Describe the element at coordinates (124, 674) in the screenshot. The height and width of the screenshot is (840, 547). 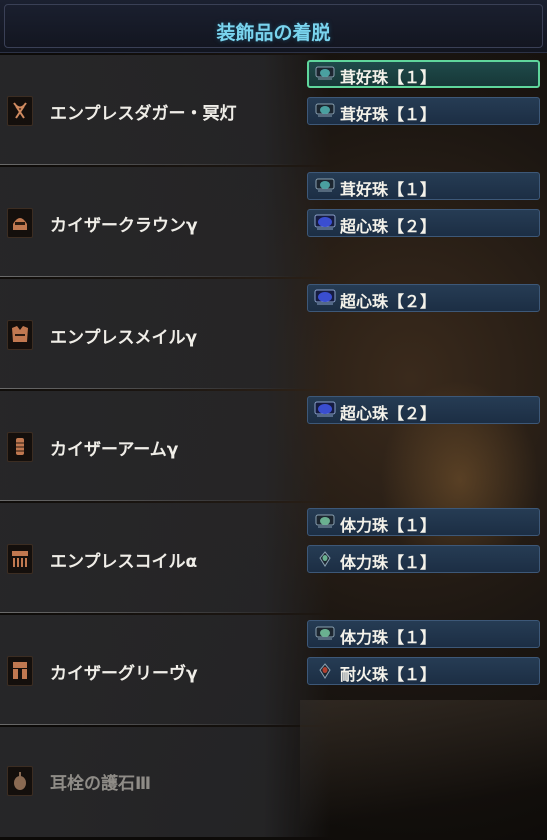
I see `equipment-name: カイザーグリーヴγ` at that location.